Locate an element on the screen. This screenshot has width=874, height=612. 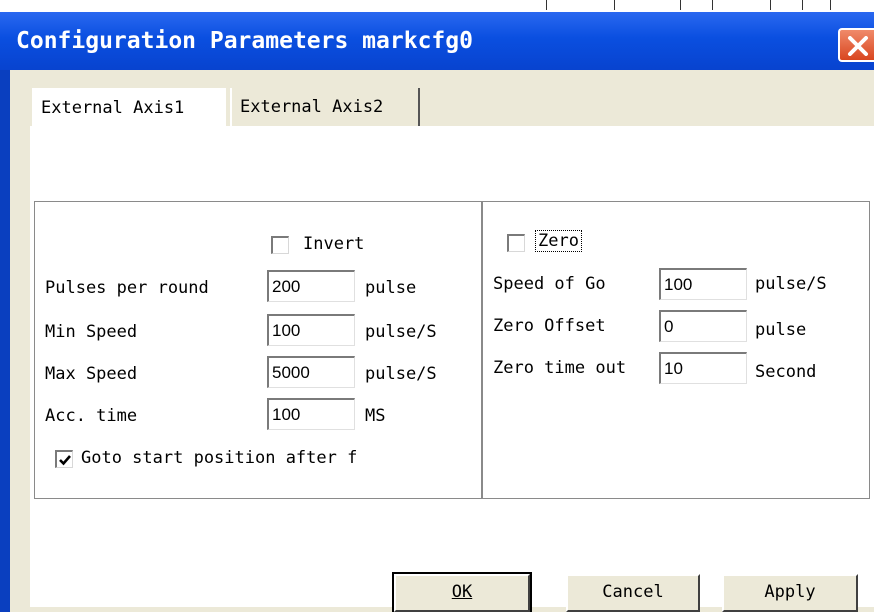
cancel-button-label: Cancel is located at coordinates (633, 592).